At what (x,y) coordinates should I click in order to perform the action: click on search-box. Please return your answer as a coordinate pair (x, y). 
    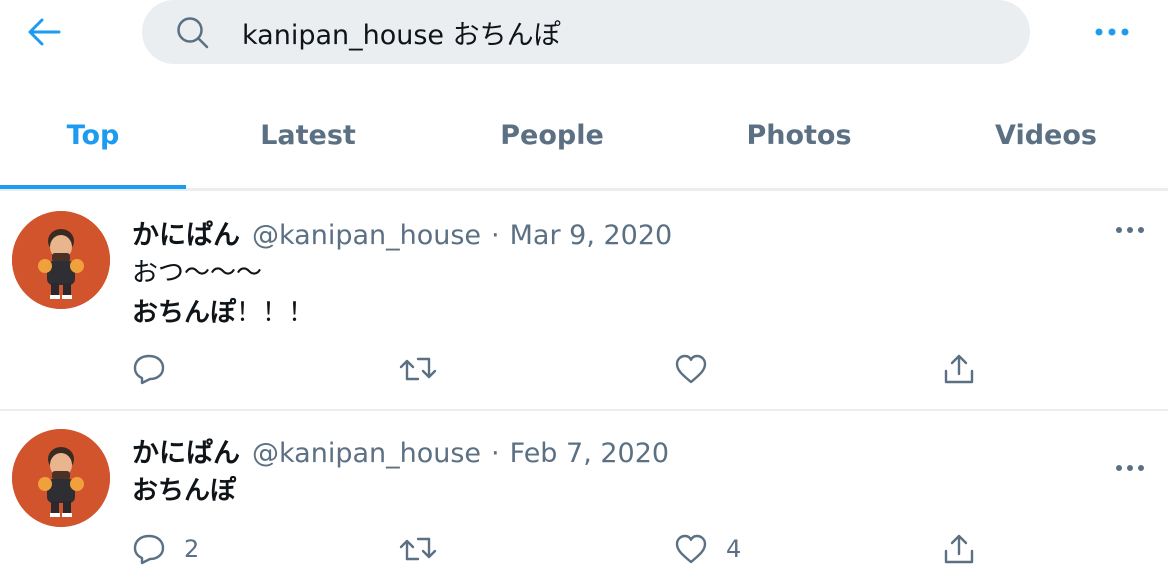
    Looking at the image, I should click on (586, 32).